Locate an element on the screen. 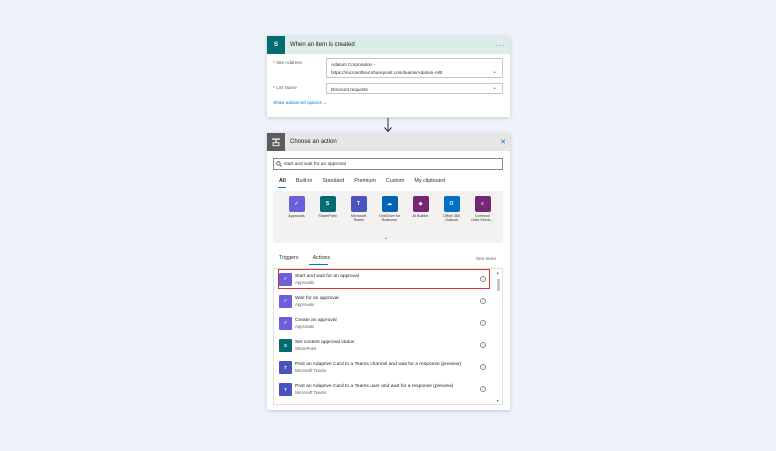 The width and height of the screenshot is (776, 451). connector-tile: T Microsoft Teams is located at coordinates (358, 209).